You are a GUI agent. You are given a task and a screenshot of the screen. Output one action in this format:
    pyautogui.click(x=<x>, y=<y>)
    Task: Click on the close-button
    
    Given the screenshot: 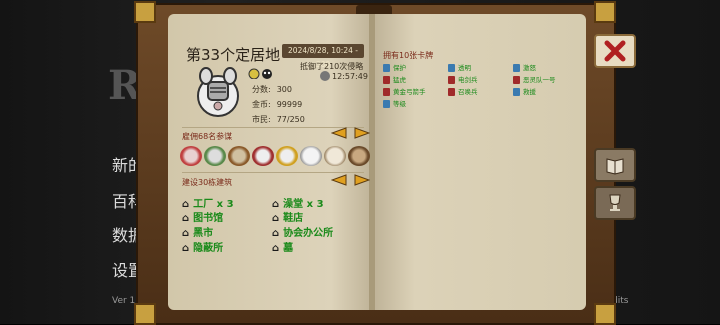 What is the action you would take?
    pyautogui.click(x=615, y=51)
    